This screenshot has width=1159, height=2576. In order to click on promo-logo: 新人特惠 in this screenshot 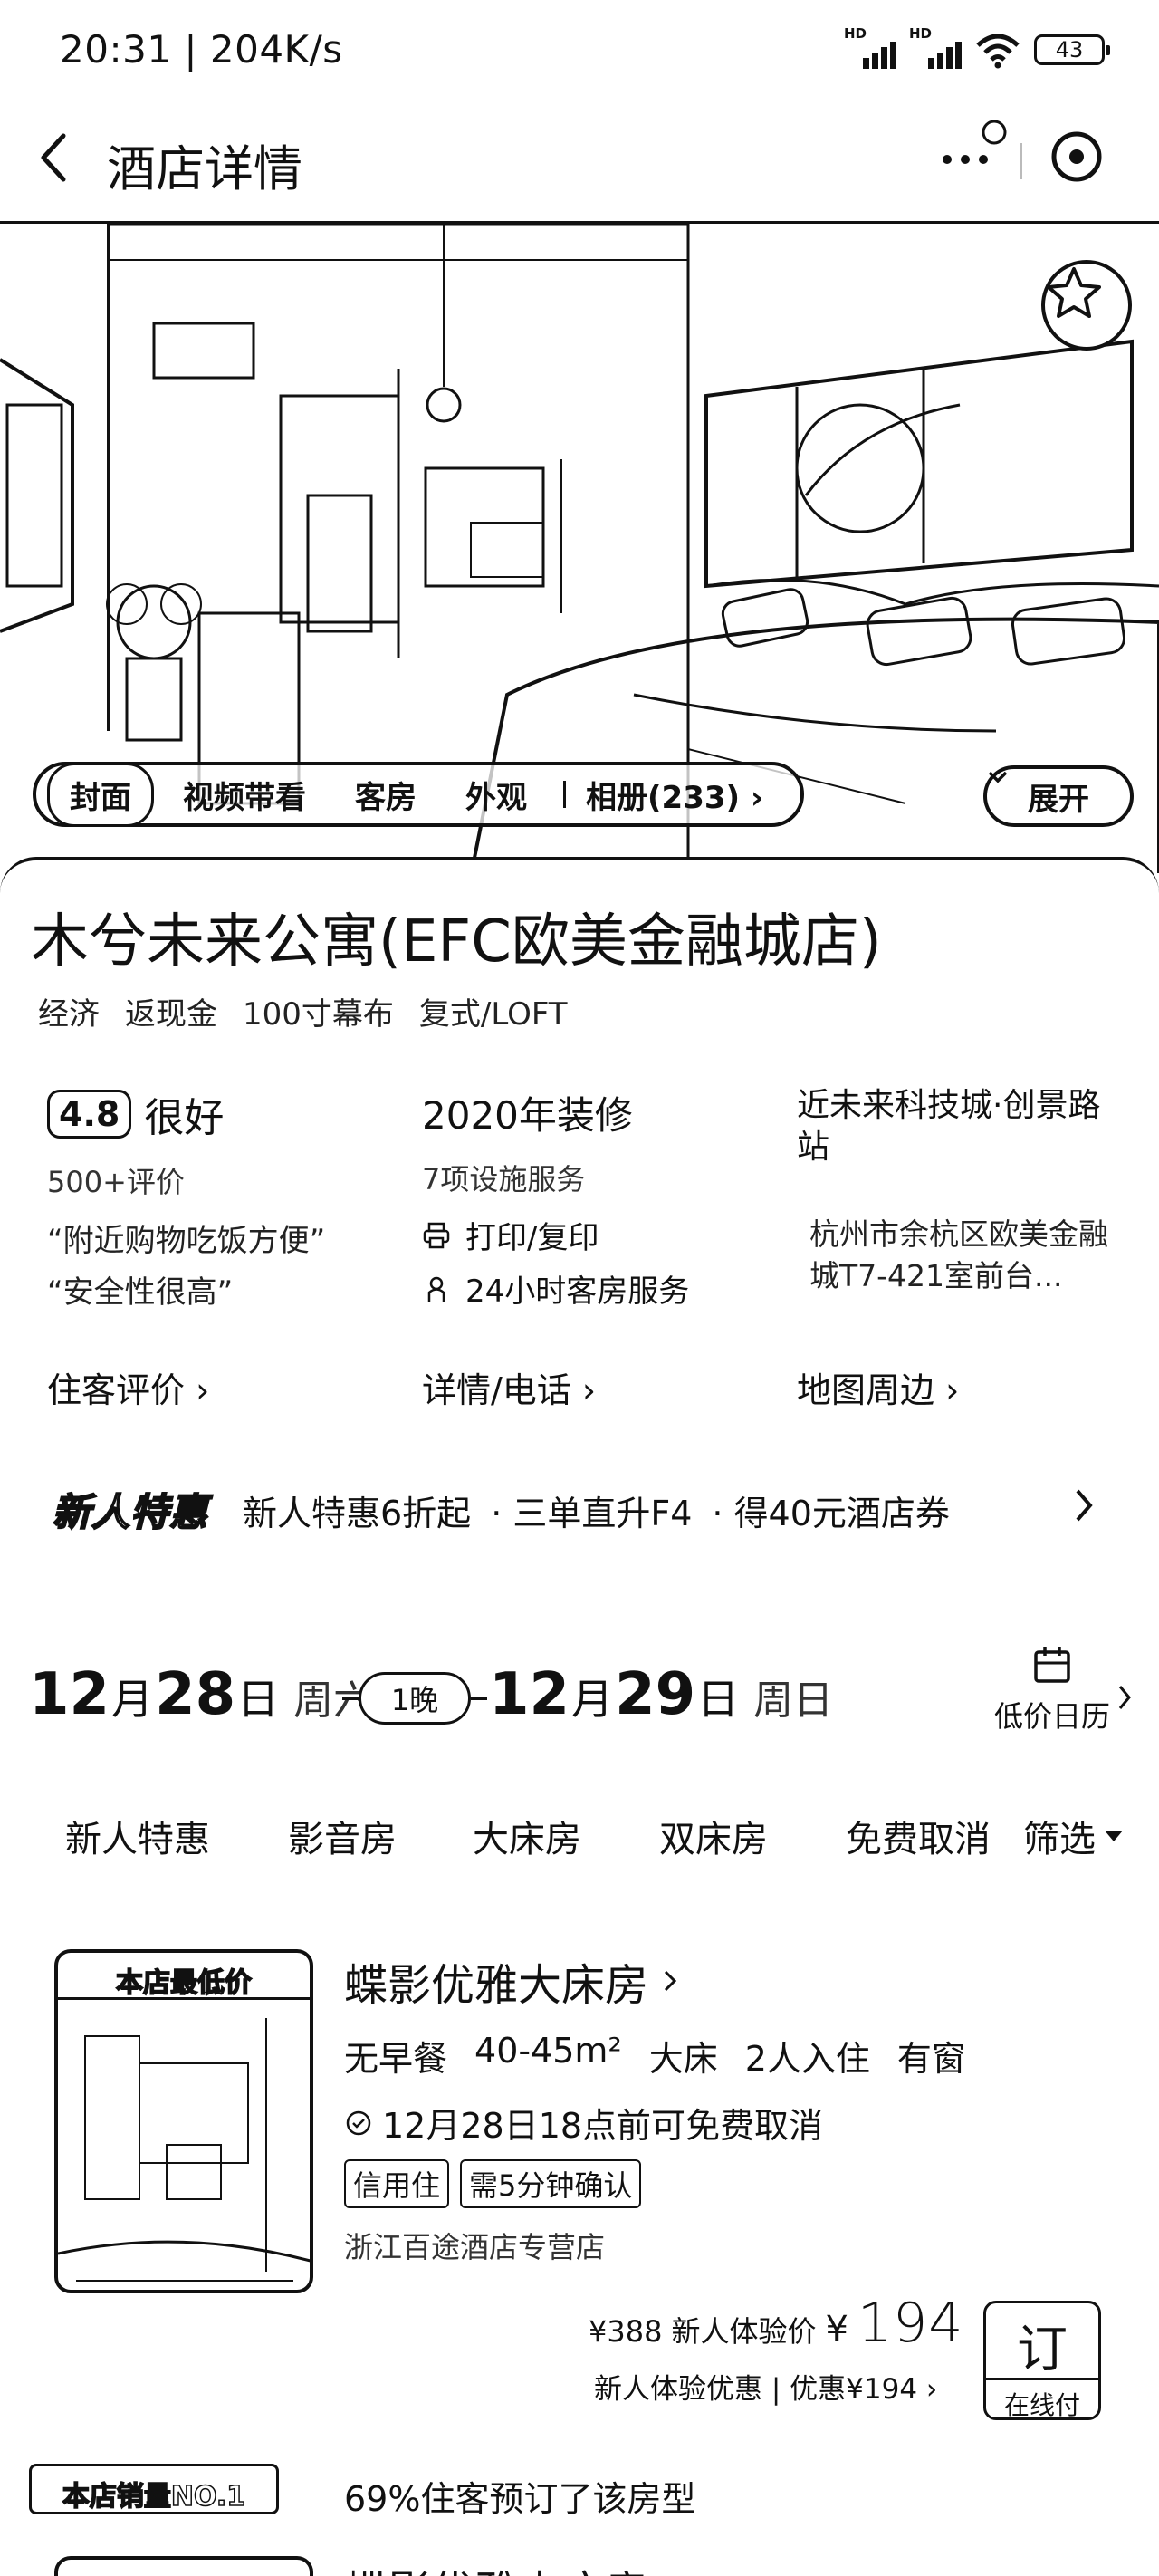, I will do `click(131, 1512)`.